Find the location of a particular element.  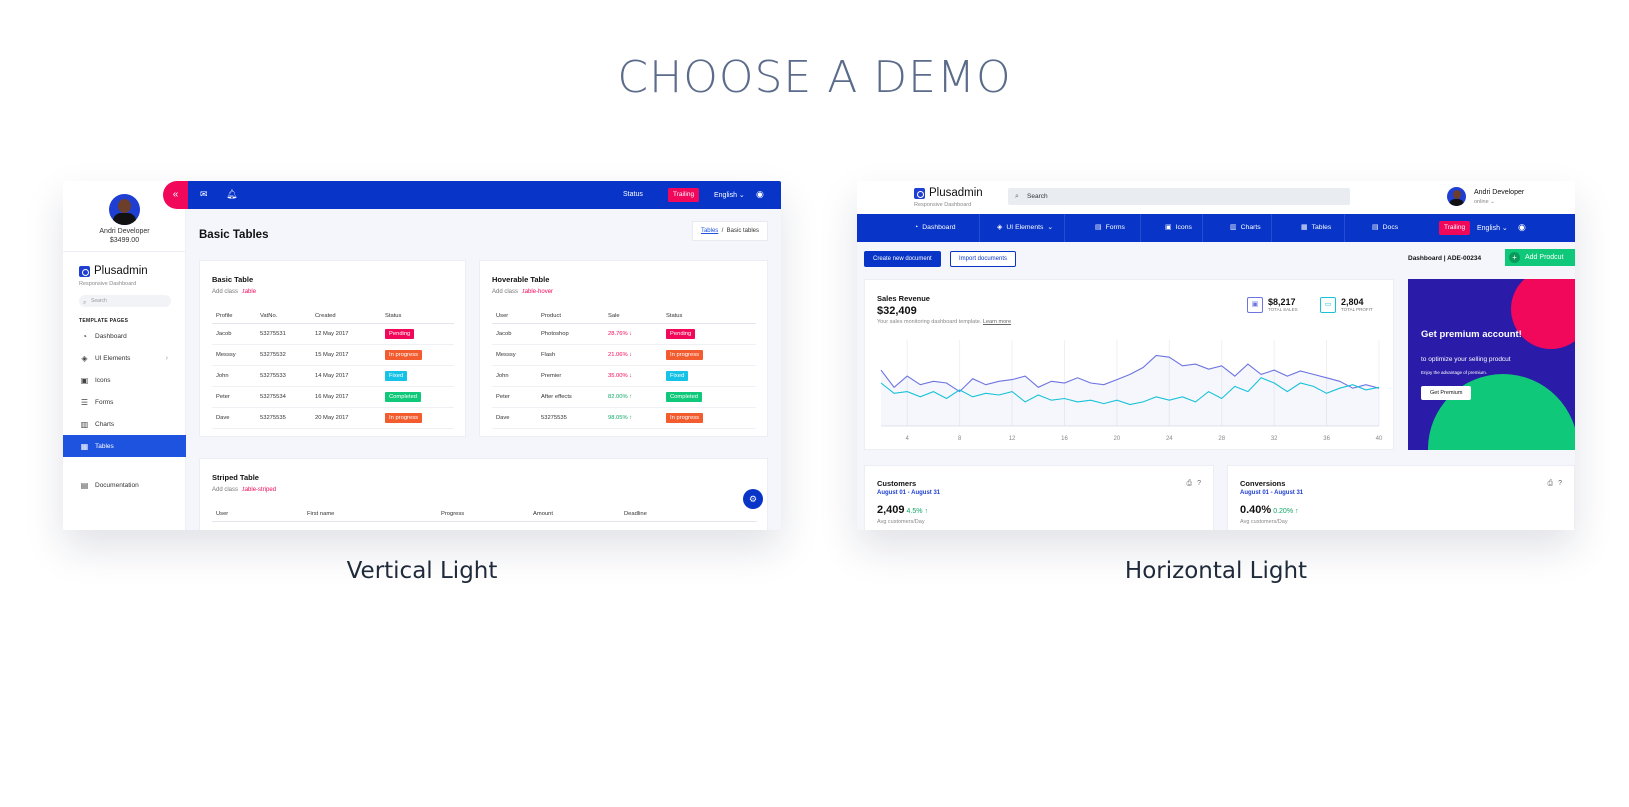

card-title: Hoverable Table is located at coordinates (521, 279).